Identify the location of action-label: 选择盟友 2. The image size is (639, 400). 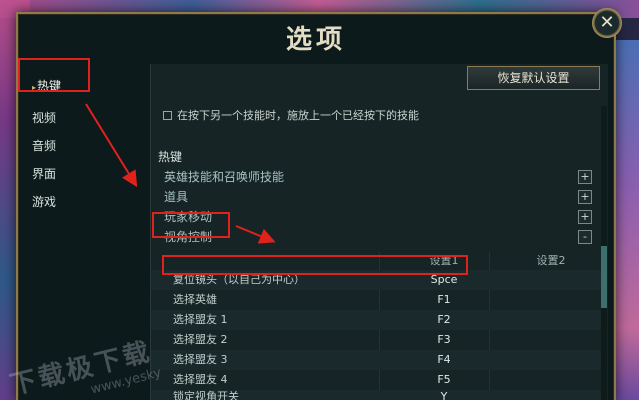
(200, 339).